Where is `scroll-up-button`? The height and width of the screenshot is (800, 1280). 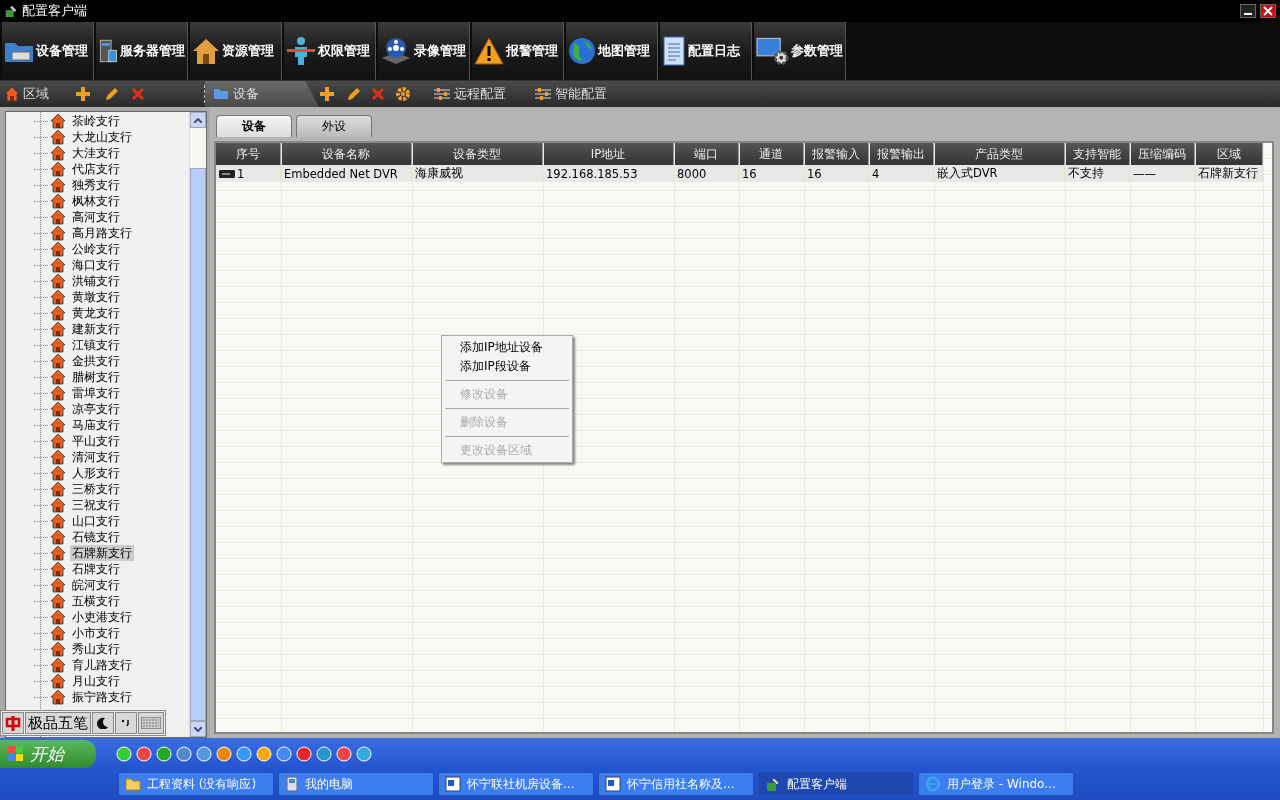 scroll-up-button is located at coordinates (198, 120).